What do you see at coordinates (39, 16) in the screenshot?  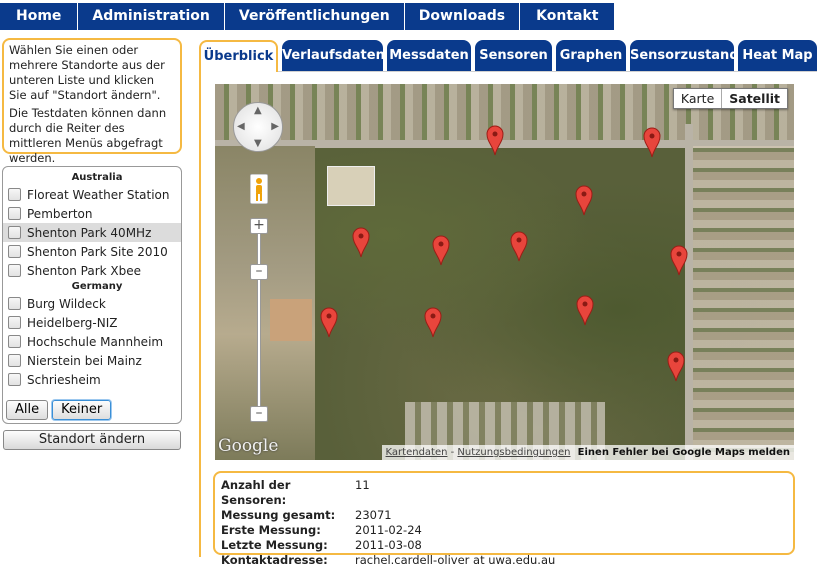 I see `nav-home: Home` at bounding box center [39, 16].